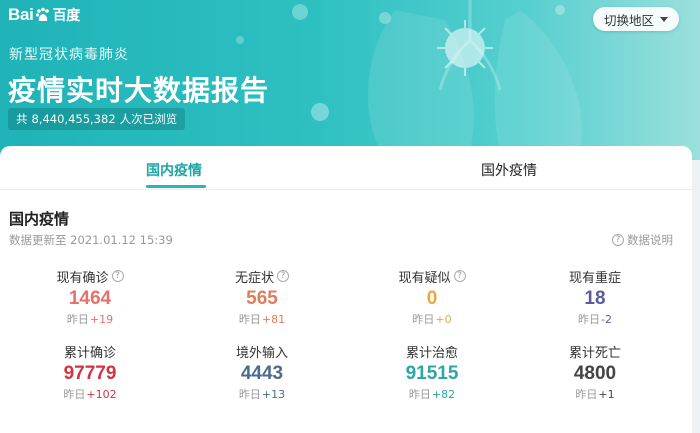 This screenshot has width=700, height=433. Describe the element at coordinates (424, 278) in the screenshot. I see `stat-label-text: 现有疑似` at that location.